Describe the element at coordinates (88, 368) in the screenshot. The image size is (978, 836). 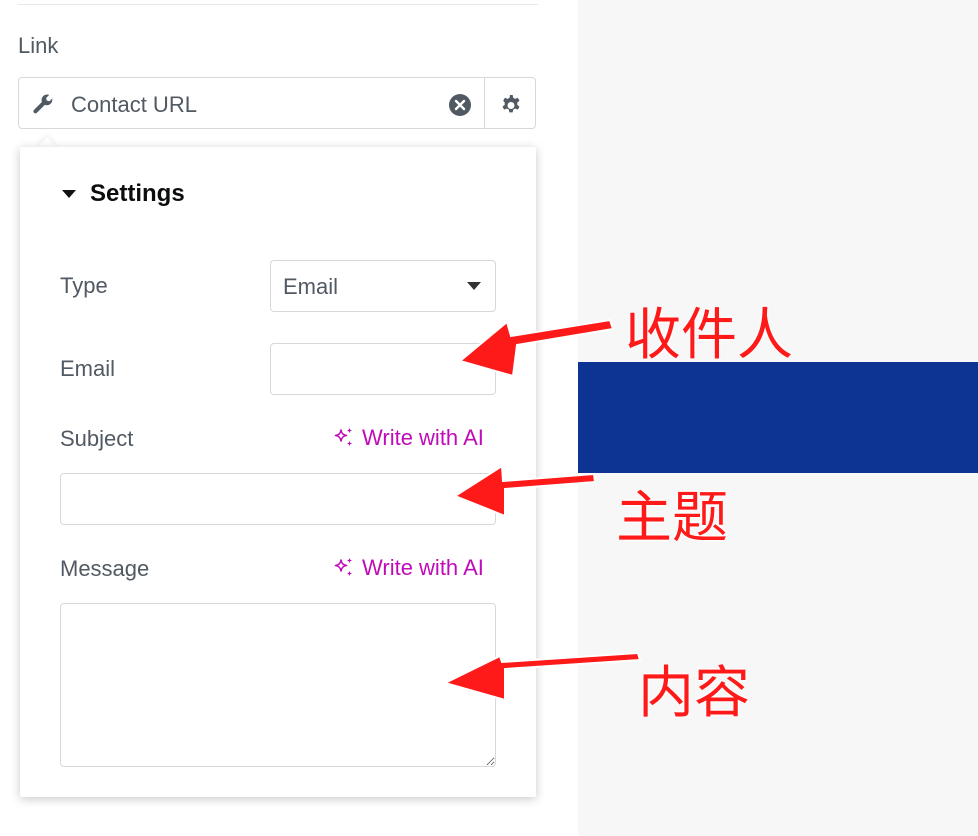
I see `email-label: Email` at that location.